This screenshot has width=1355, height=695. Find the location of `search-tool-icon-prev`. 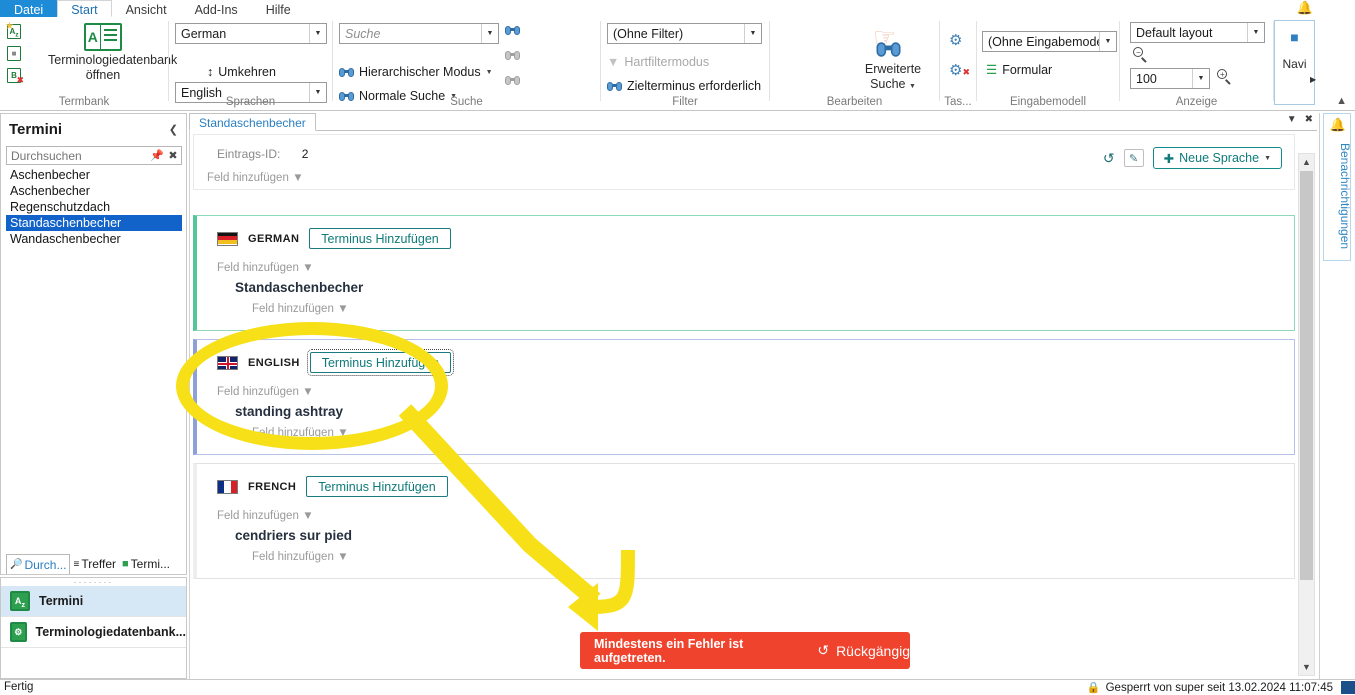

search-tool-icon-prev is located at coordinates (512, 82).